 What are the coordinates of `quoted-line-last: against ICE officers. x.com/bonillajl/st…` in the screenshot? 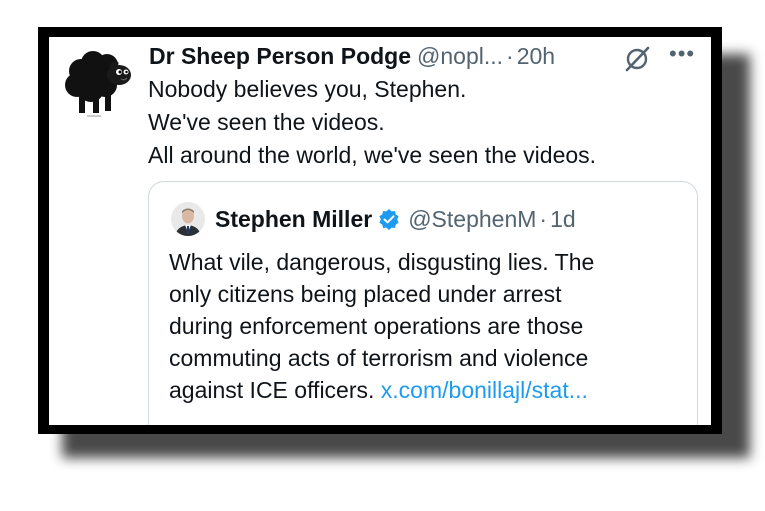 It's located at (429, 390).